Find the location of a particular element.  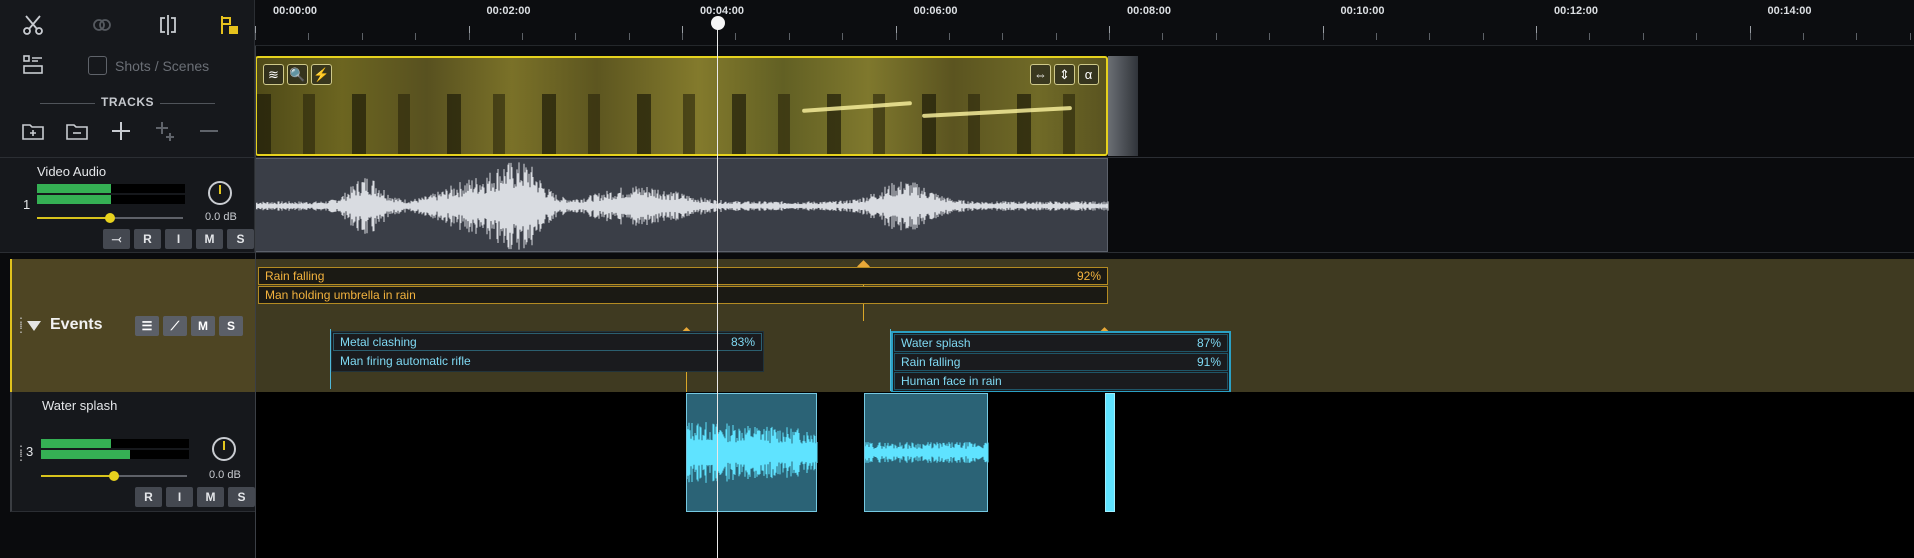

playhead-handle is located at coordinates (718, 23).